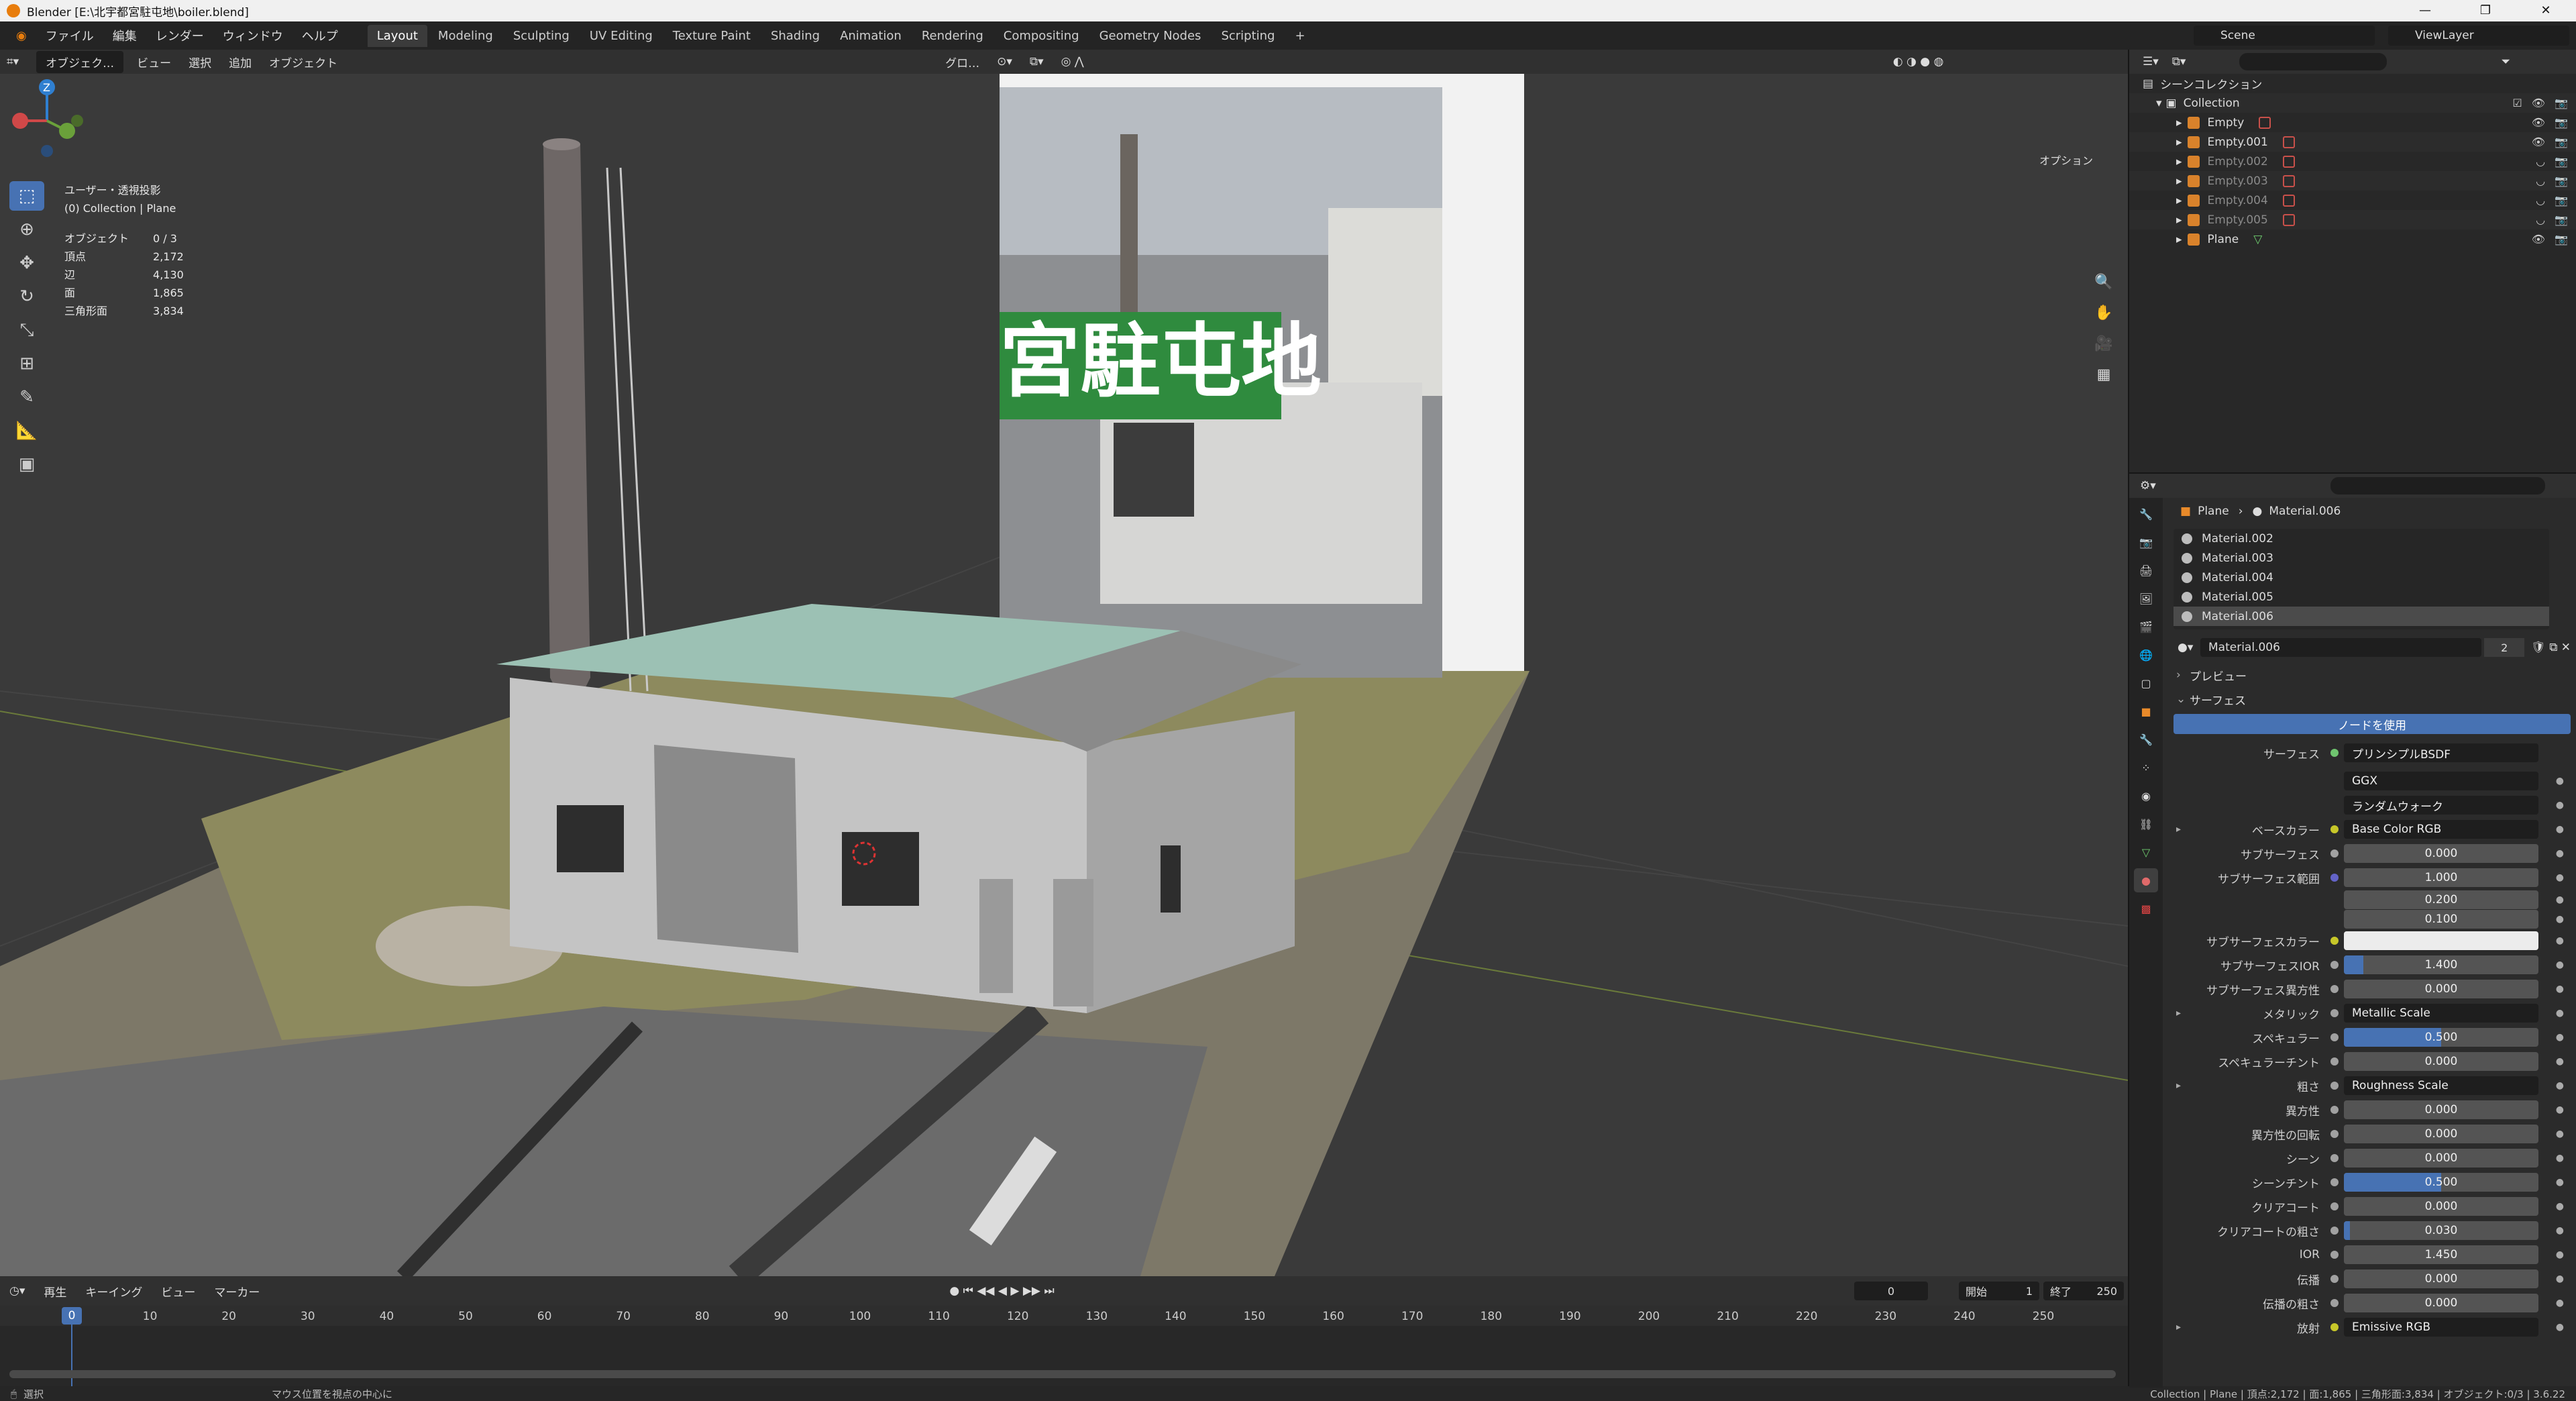  I want to click on outliner-item-empty-001: ▸ Empty.001 👁 📷, so click(2352, 142).